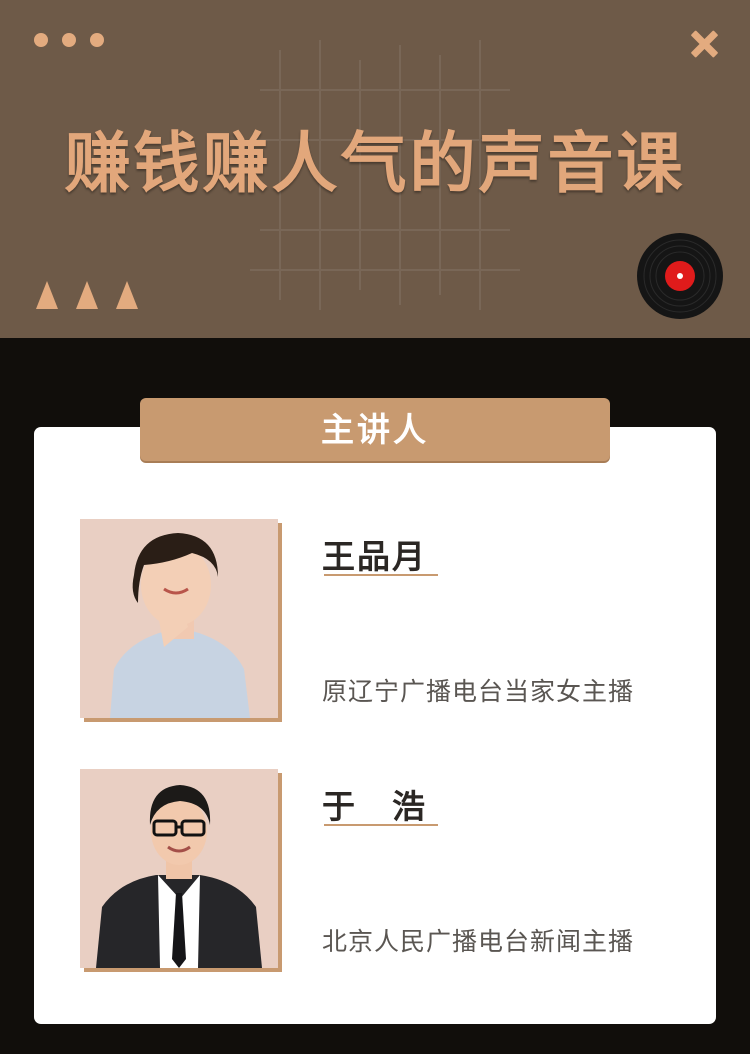 The image size is (750, 1054). What do you see at coordinates (478, 691) in the screenshot?
I see `speaker-description: 原辽宁广播电台当家女主播` at bounding box center [478, 691].